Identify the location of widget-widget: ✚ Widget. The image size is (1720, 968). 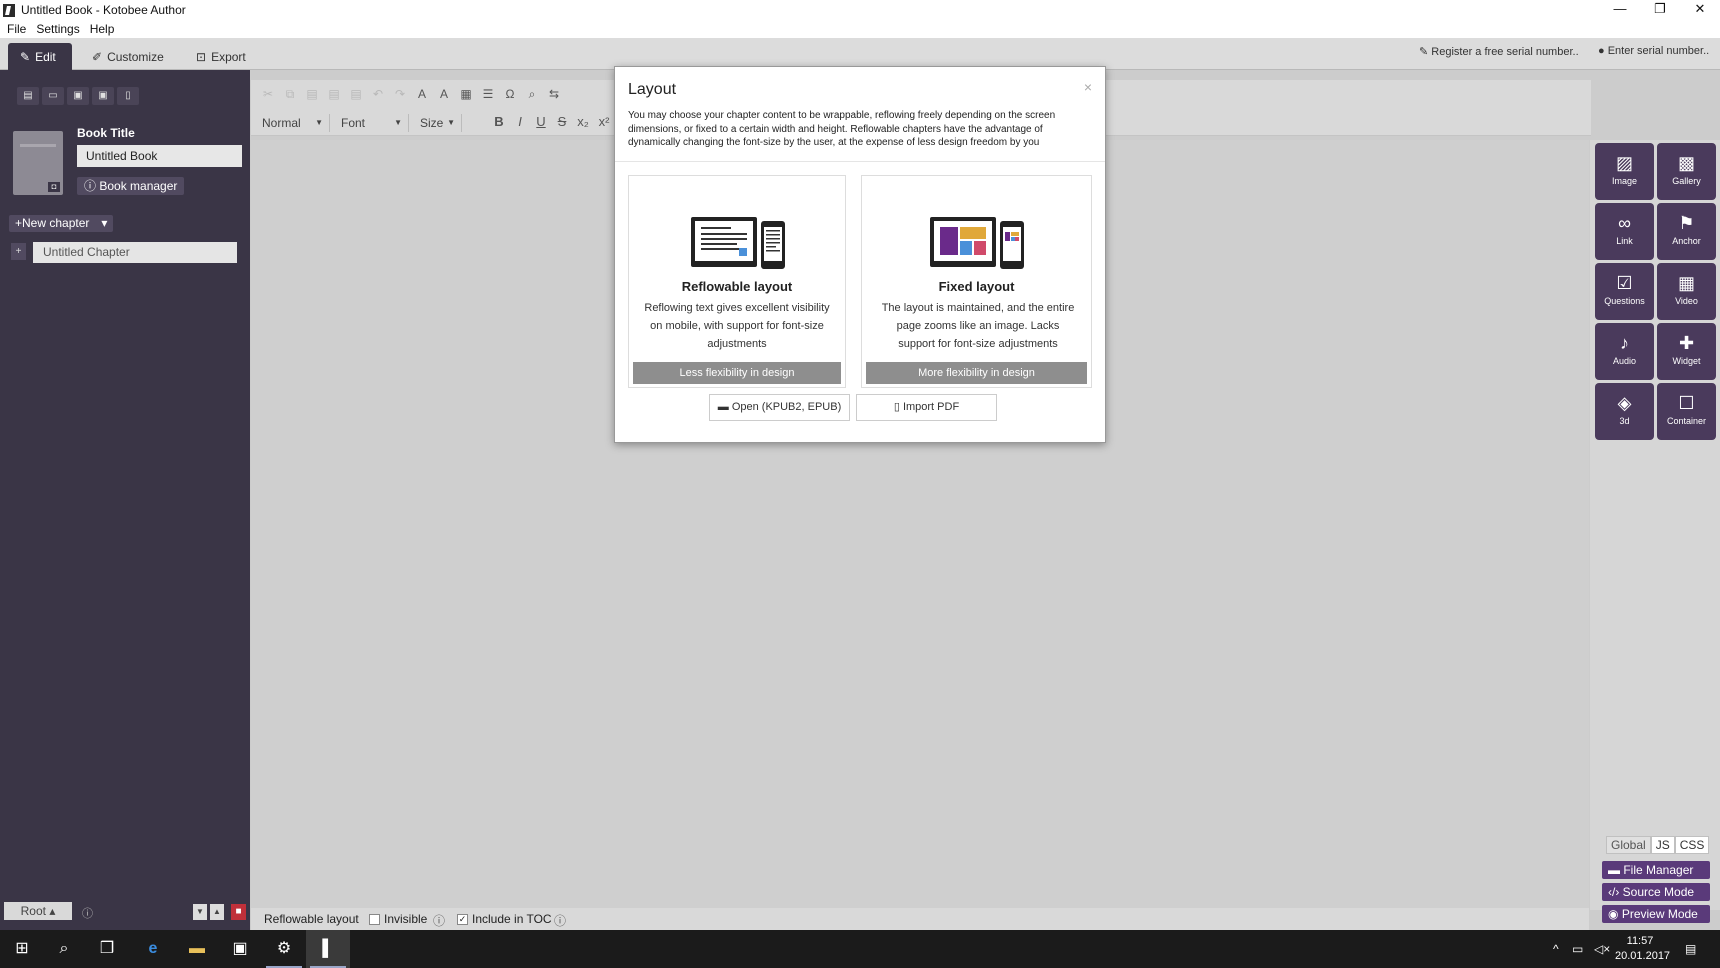
(1686, 351).